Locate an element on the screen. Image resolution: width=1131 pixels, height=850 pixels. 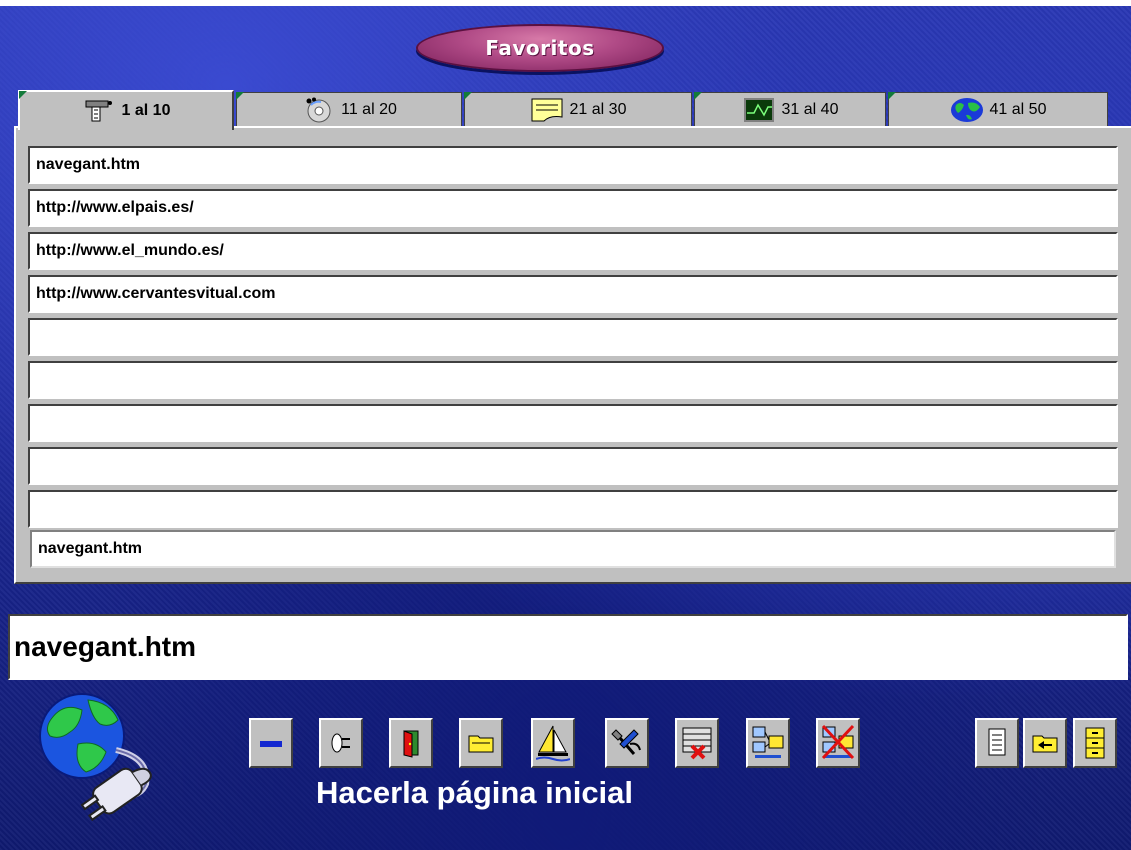
cabinet-button is located at coordinates (1095, 743).